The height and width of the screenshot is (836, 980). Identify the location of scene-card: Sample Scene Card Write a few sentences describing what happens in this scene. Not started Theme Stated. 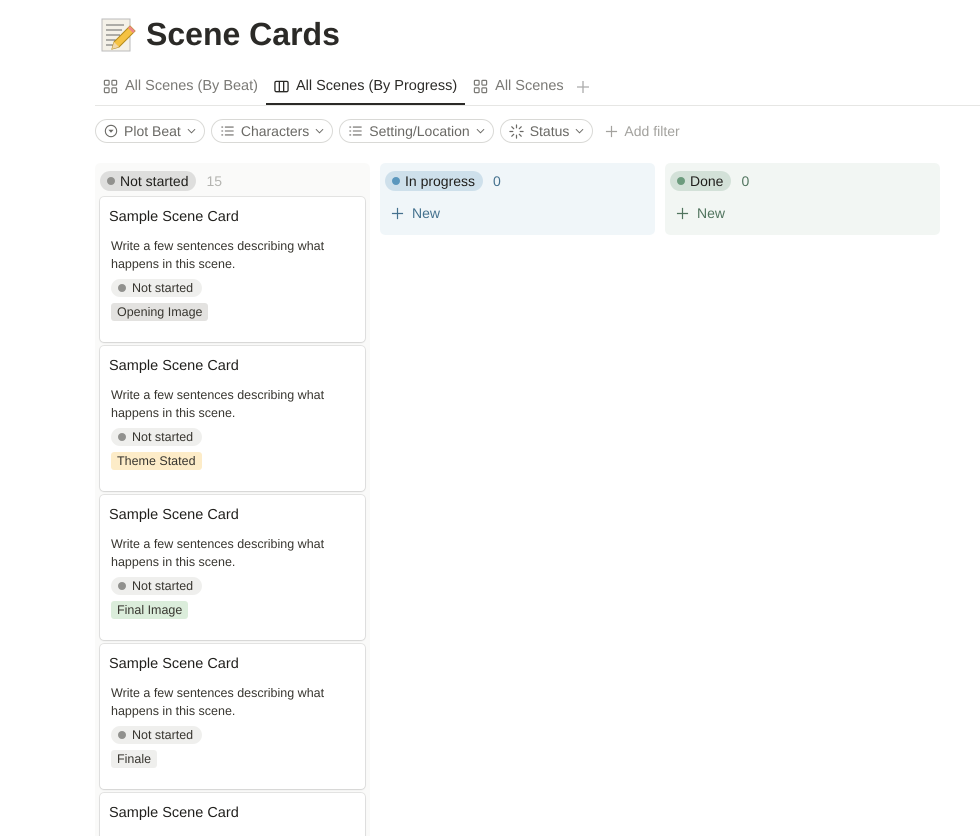
(232, 418).